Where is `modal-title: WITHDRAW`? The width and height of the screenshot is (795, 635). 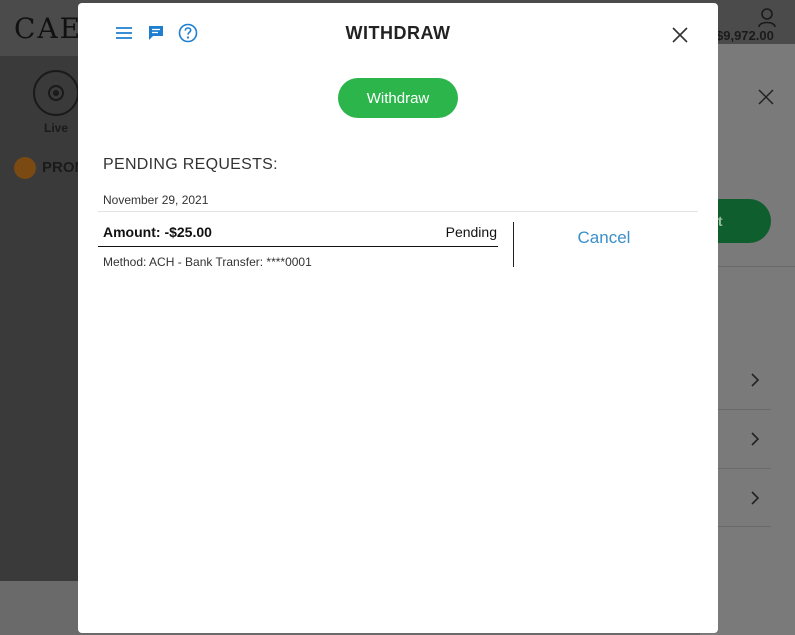 modal-title: WITHDRAW is located at coordinates (398, 33).